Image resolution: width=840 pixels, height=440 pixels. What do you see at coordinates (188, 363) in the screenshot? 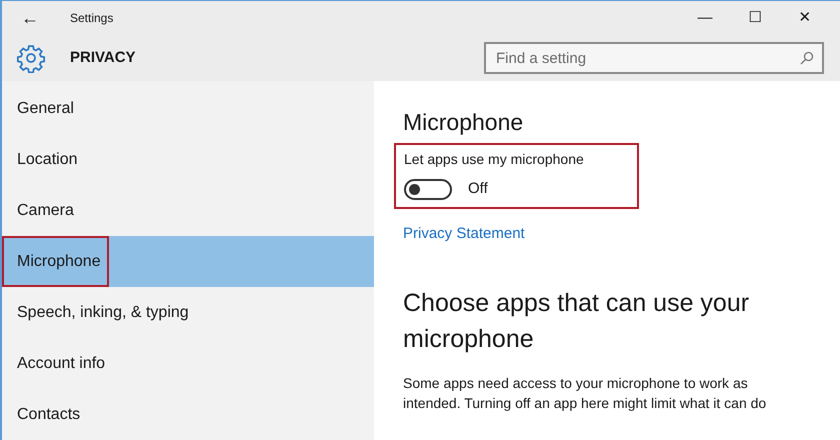
I see `sidebar-item: Account info` at bounding box center [188, 363].